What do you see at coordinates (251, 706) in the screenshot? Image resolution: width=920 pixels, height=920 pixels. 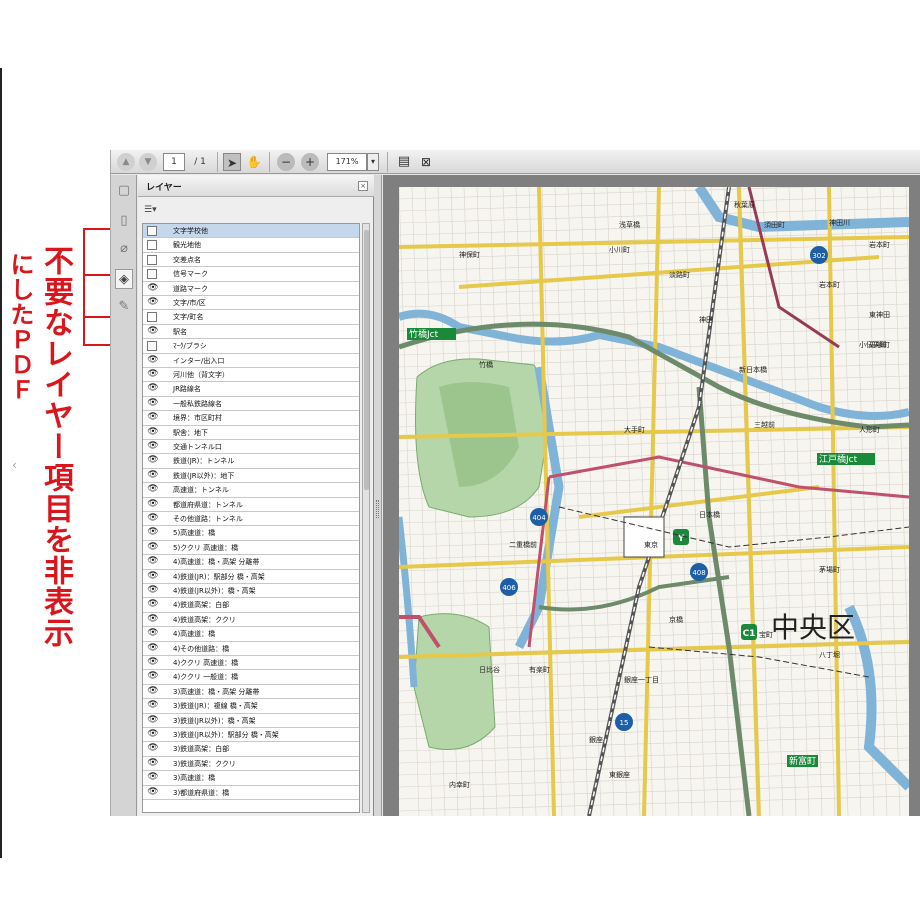 I see `layer-row: 👁 3)鉄道(JR)：複線 橋・高架` at bounding box center [251, 706].